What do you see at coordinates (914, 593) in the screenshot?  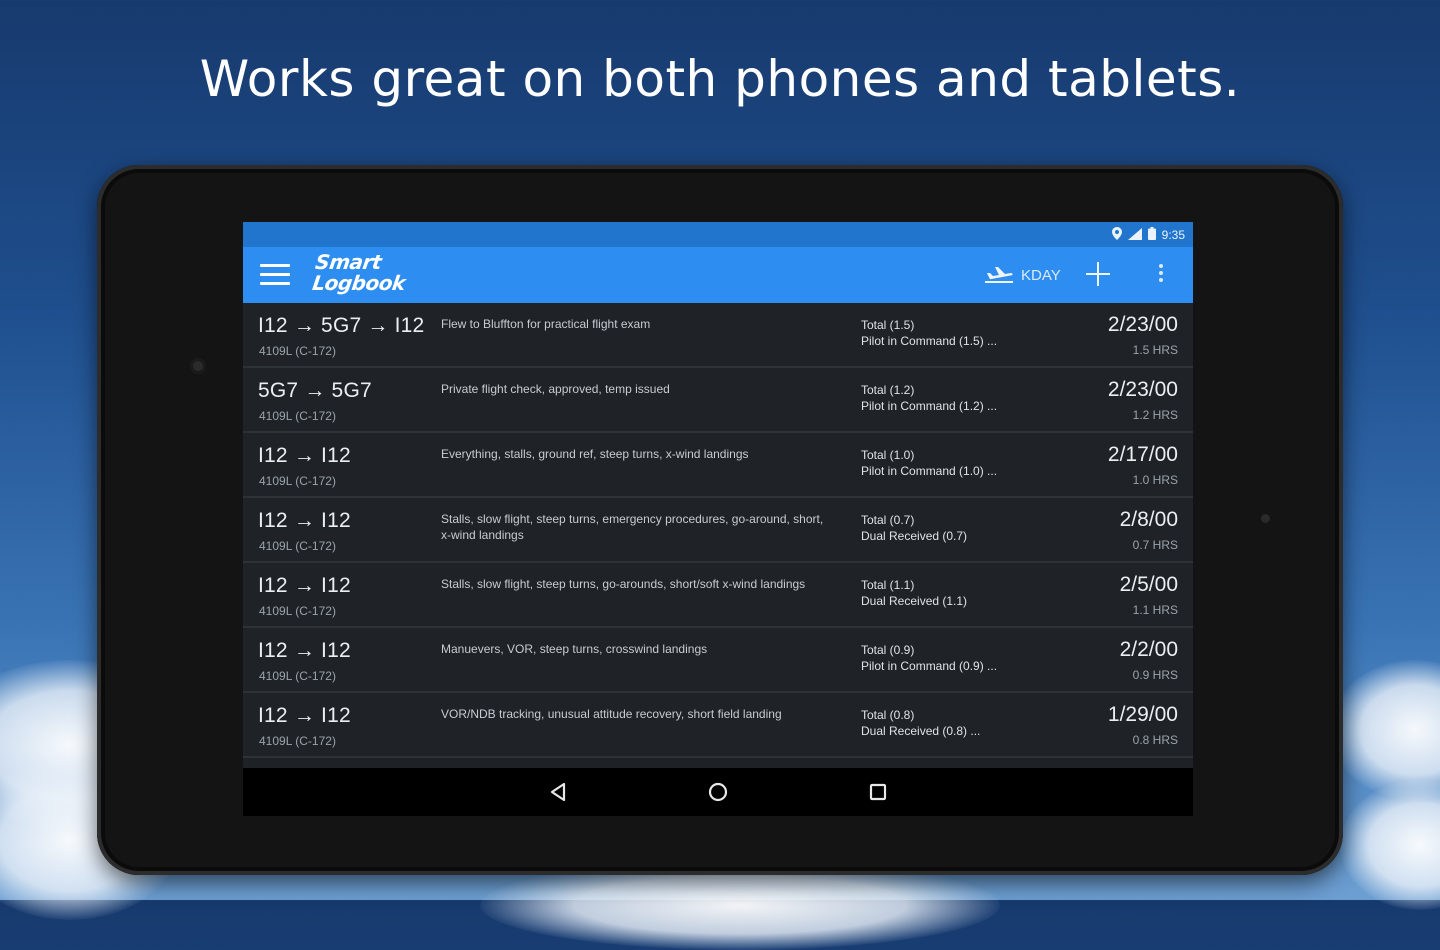 I see `flight-times: Total (1.1) Dual Received (1.1)` at bounding box center [914, 593].